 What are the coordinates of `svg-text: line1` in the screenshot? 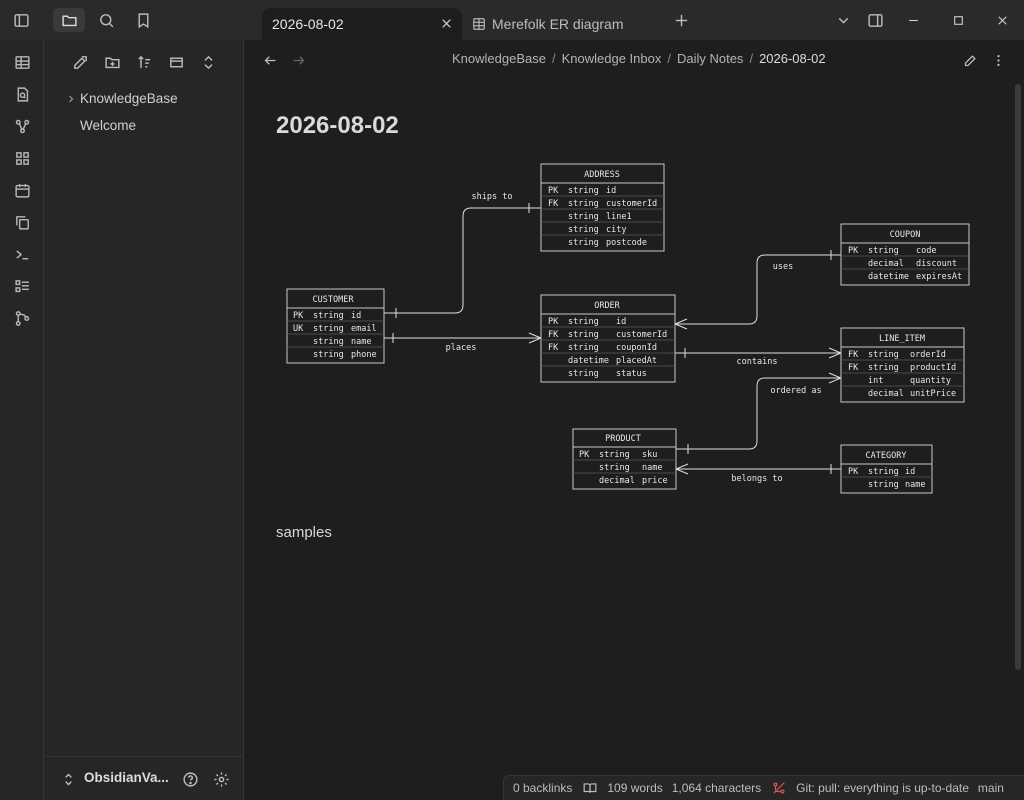 It's located at (619, 217).